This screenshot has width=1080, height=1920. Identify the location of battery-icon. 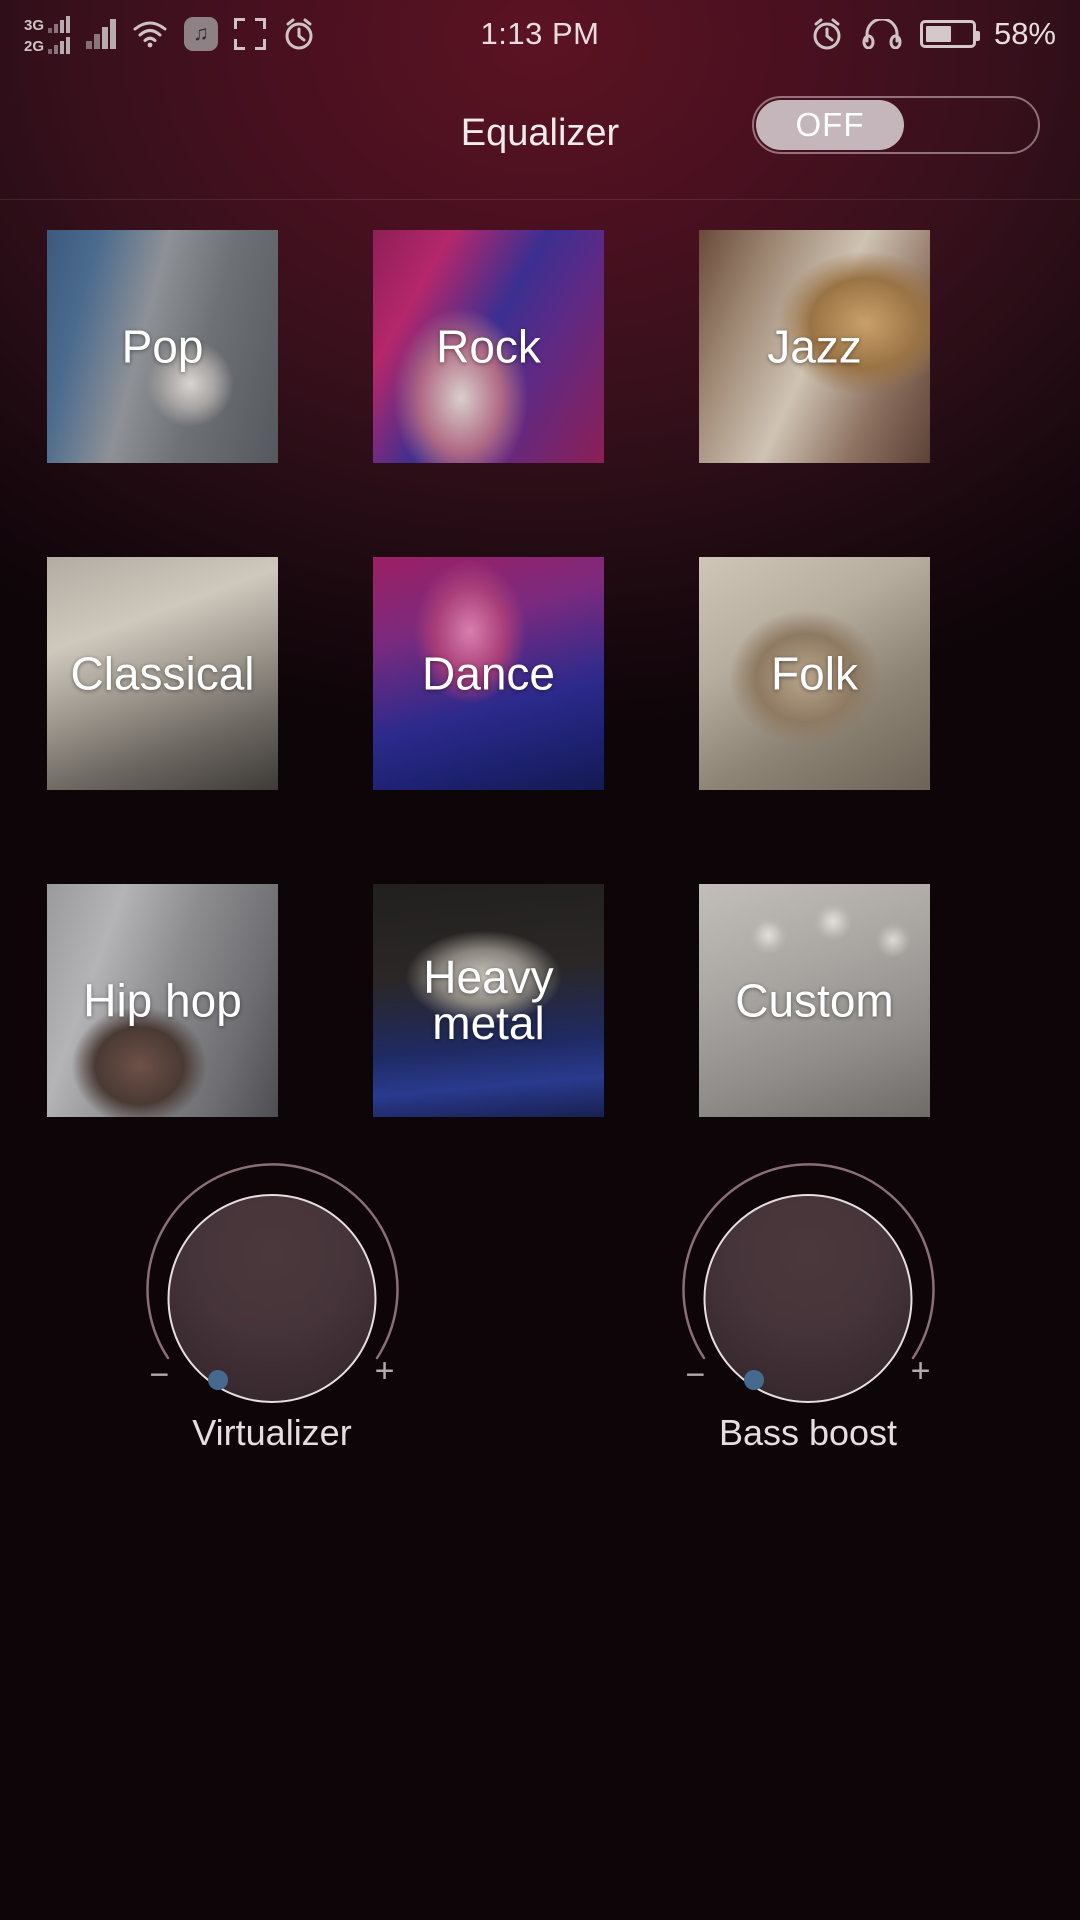
(949, 34).